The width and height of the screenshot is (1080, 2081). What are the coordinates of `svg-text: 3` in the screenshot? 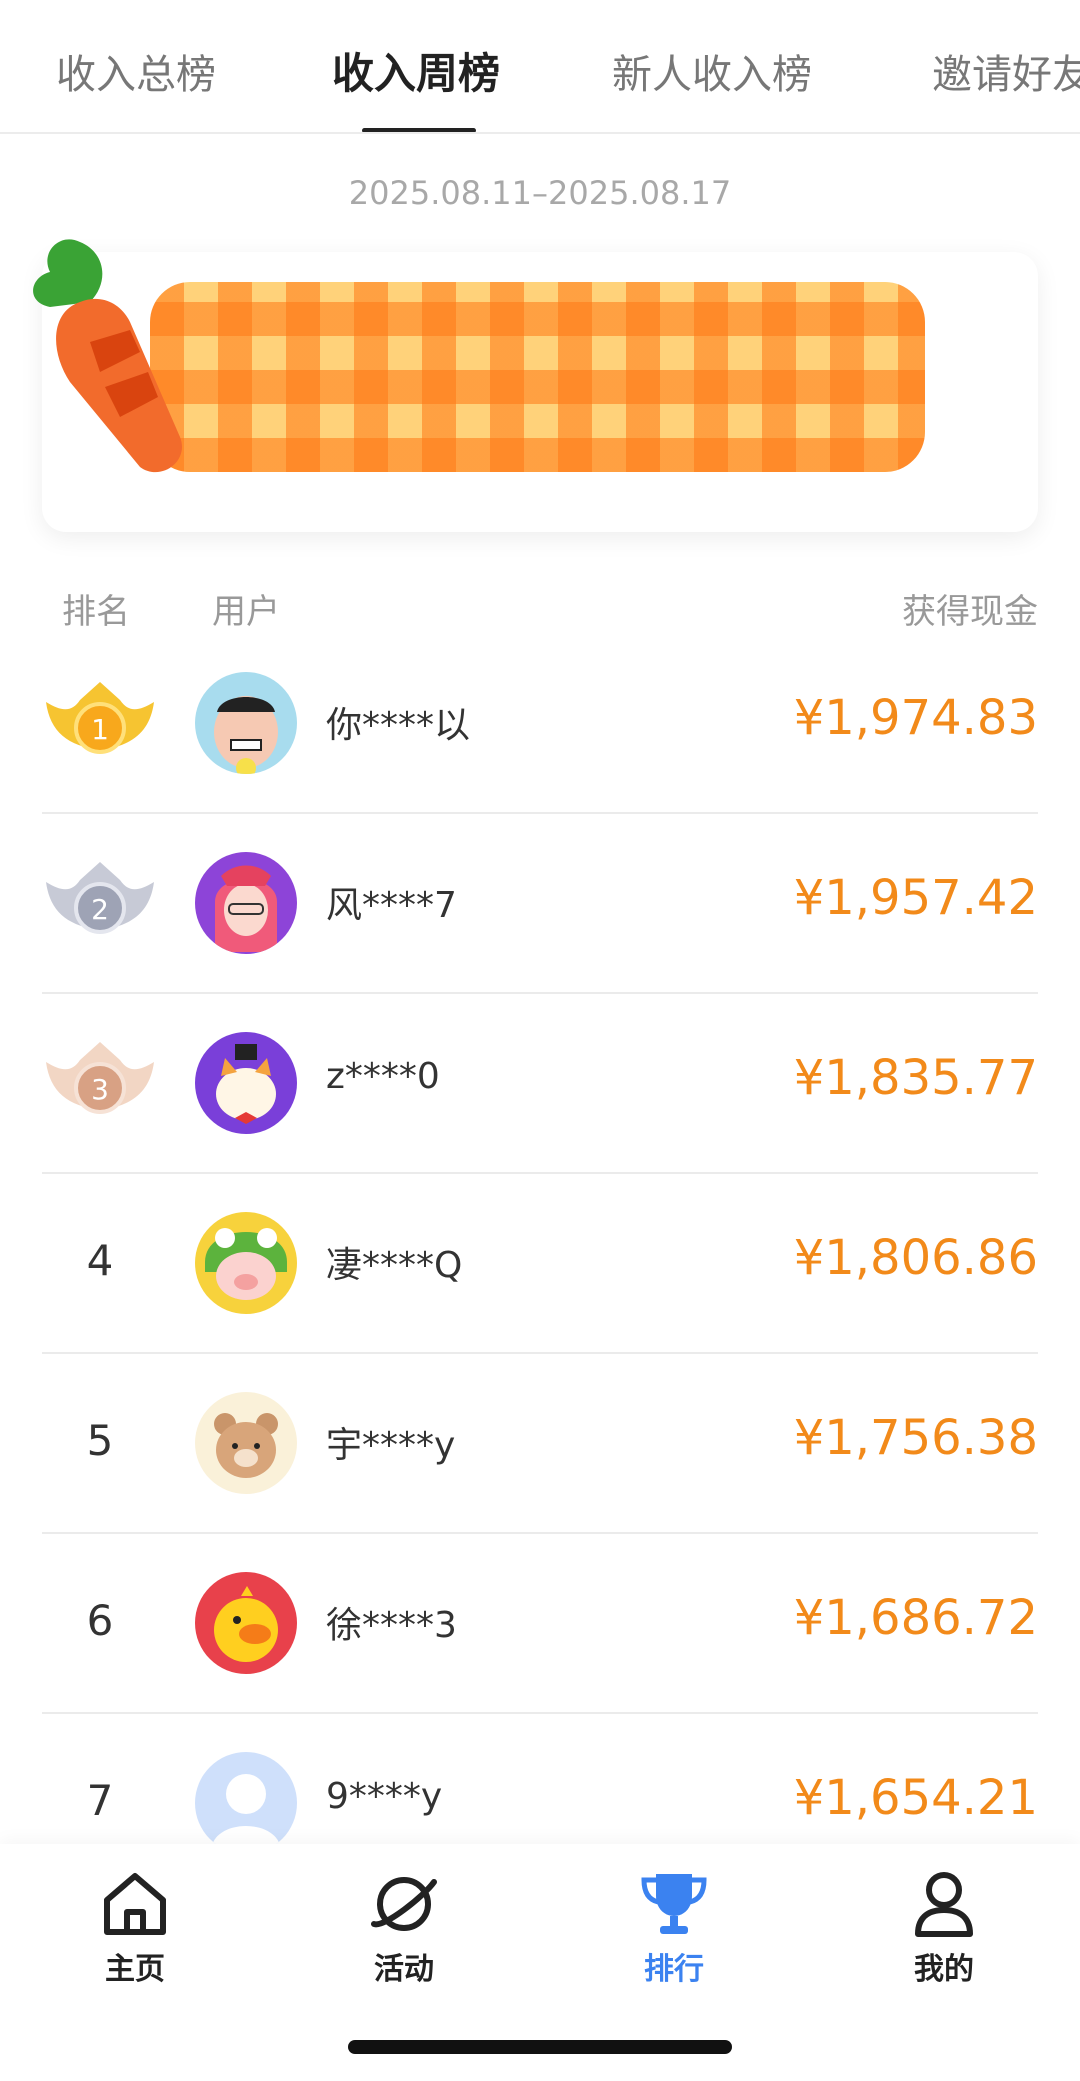 It's located at (100, 1089).